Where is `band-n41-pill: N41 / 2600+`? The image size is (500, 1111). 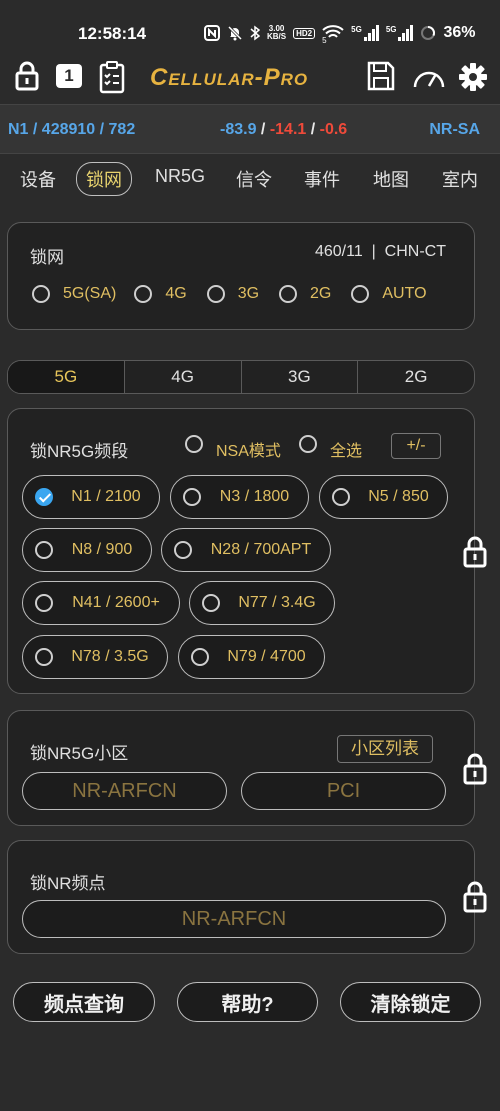 band-n41-pill: N41 / 2600+ is located at coordinates (101, 603).